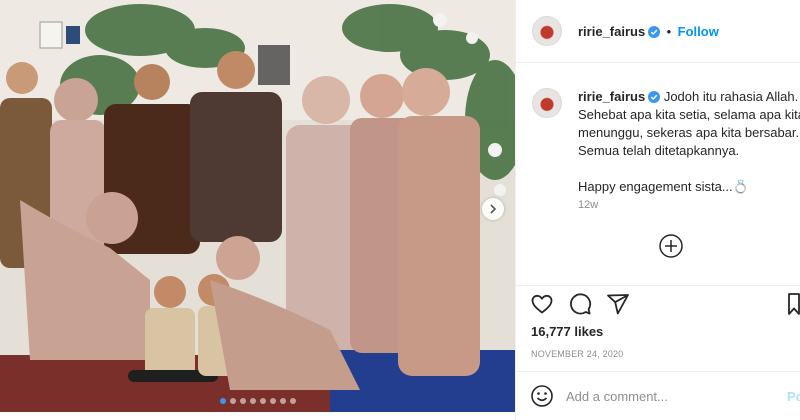  Describe the element at coordinates (542, 396) in the screenshot. I see `emoji-icon` at that location.